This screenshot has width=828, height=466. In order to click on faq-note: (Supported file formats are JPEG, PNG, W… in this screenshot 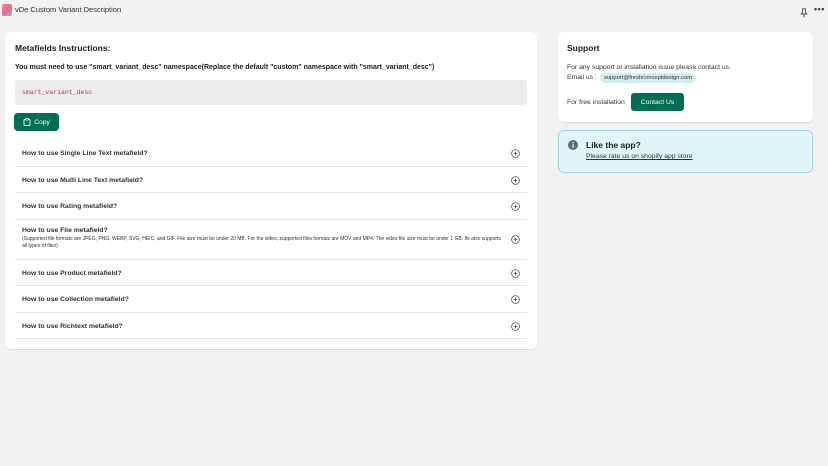, I will do `click(261, 242)`.